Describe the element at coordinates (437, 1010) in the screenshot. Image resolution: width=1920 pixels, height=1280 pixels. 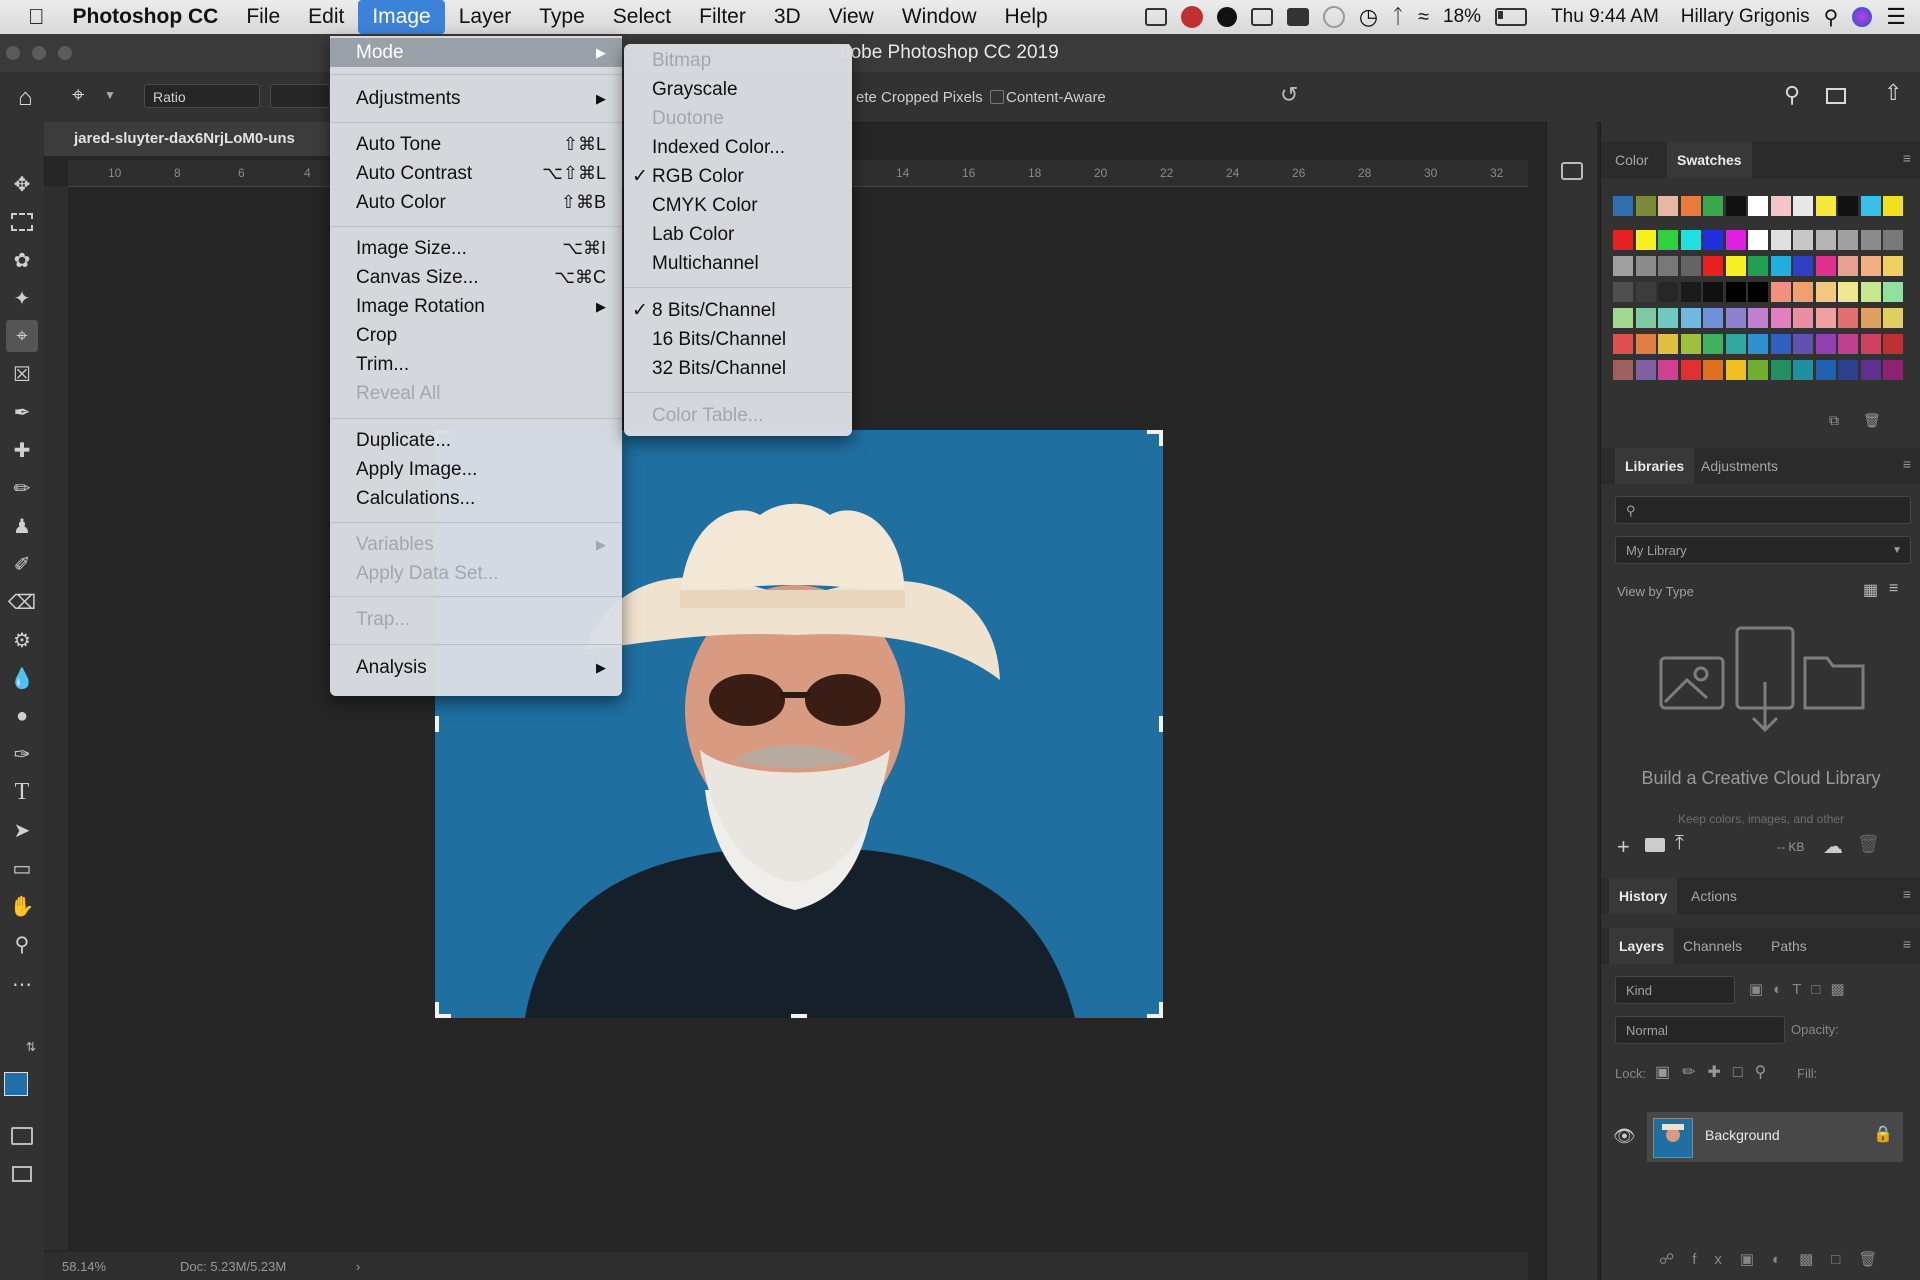
I see `crop-handle-bl-v` at that location.